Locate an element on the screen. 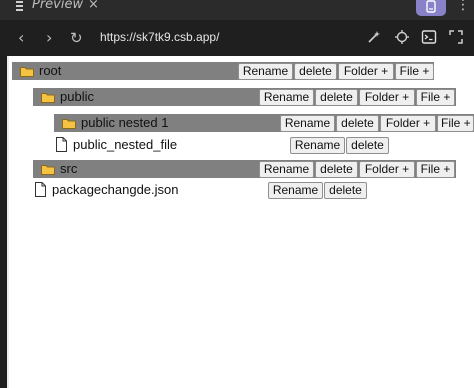  file-row-package-json: packagechangde.json Rename delete is located at coordinates (203, 190).